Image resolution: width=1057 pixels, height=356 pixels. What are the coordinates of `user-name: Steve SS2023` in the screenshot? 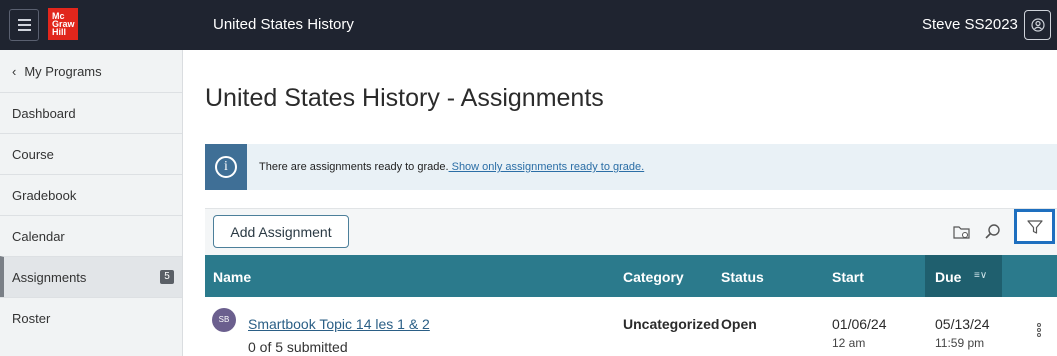 It's located at (970, 24).